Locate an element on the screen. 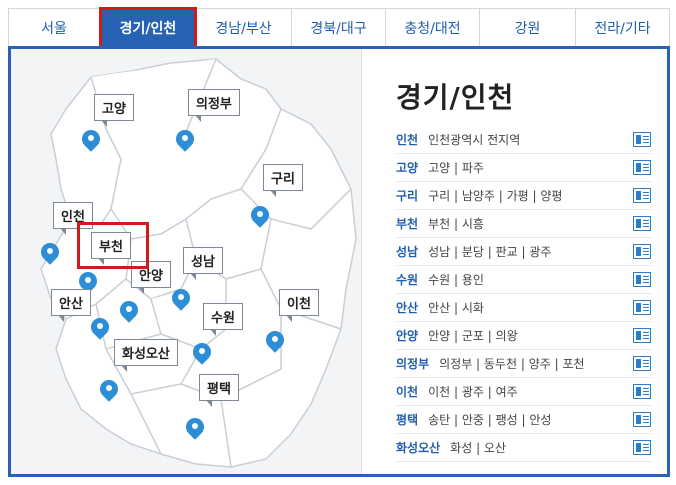  list-item: 수원 수원 | 용인 is located at coordinates (523, 280).